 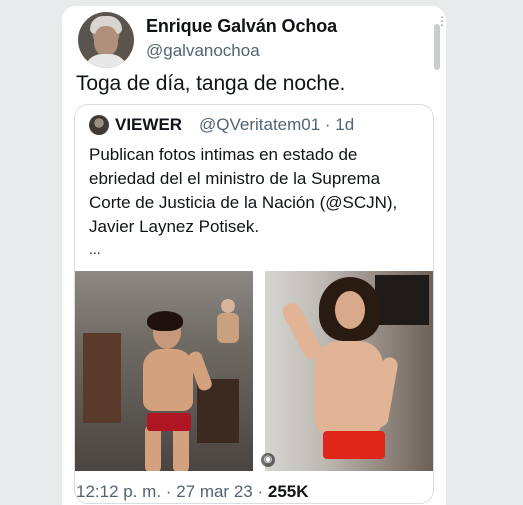 What do you see at coordinates (241, 26) in the screenshot?
I see `author-display-name: Enrique Galván Ochoa` at bounding box center [241, 26].